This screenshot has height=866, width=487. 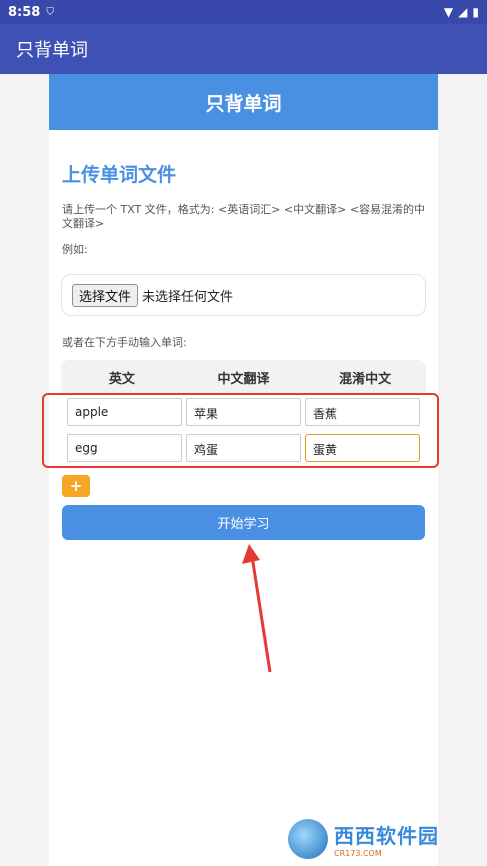 I want to click on highlight-box, so click(x=240, y=430).